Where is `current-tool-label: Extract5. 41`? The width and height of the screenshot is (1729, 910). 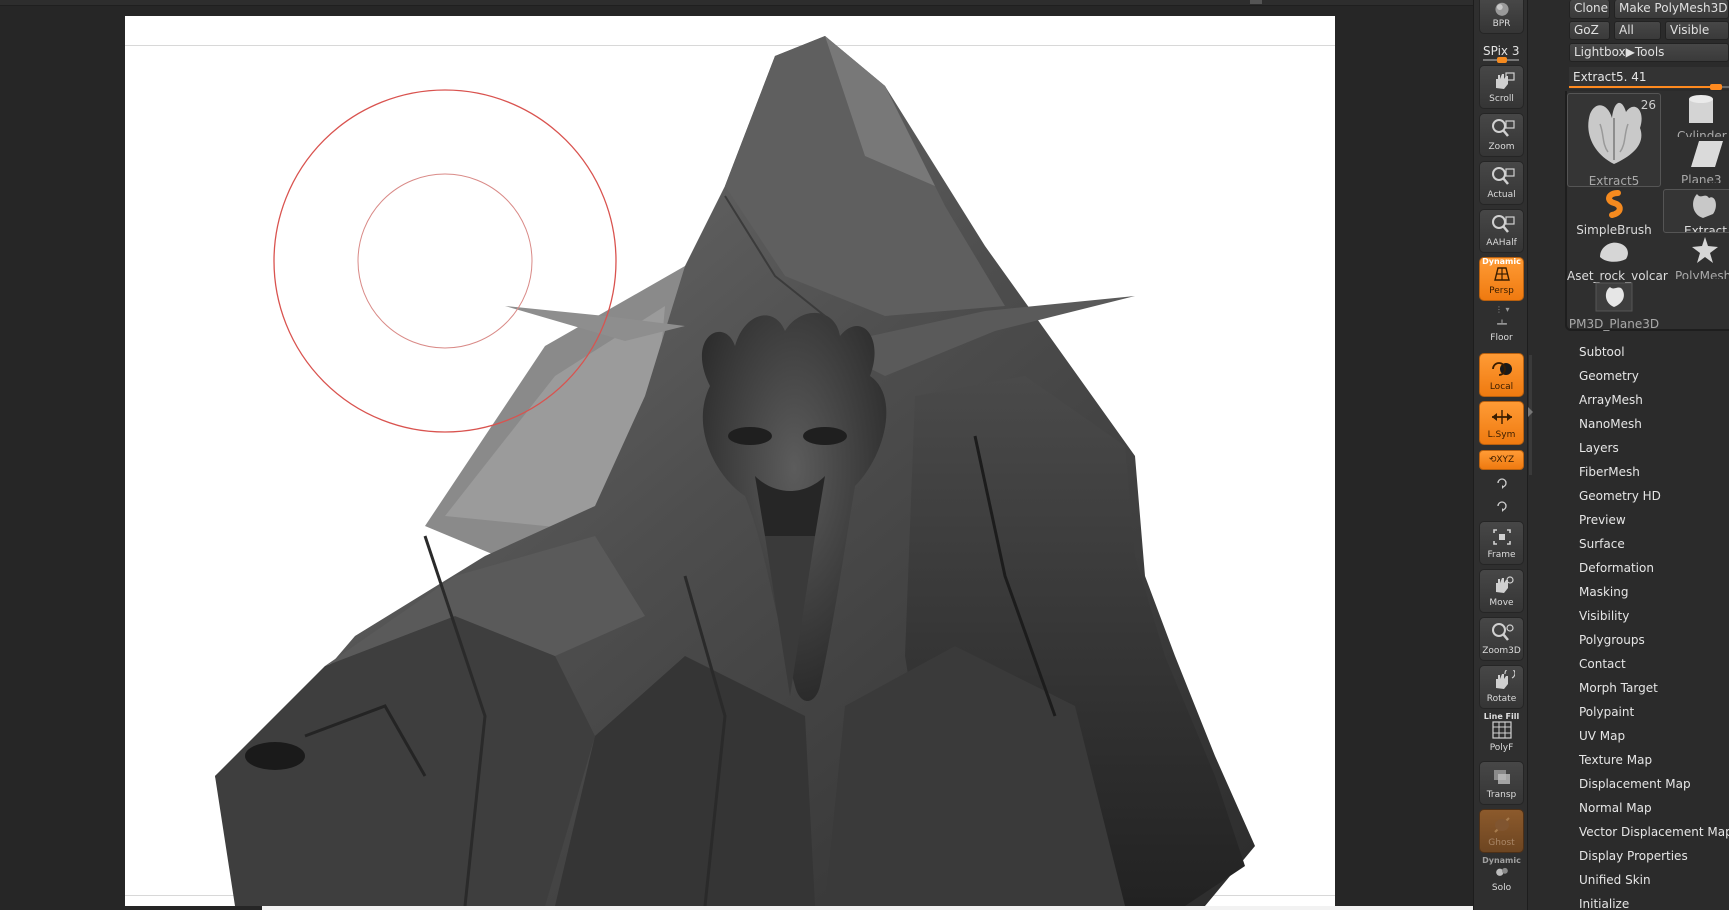
current-tool-label: Extract5. 41 is located at coordinates (1610, 77).